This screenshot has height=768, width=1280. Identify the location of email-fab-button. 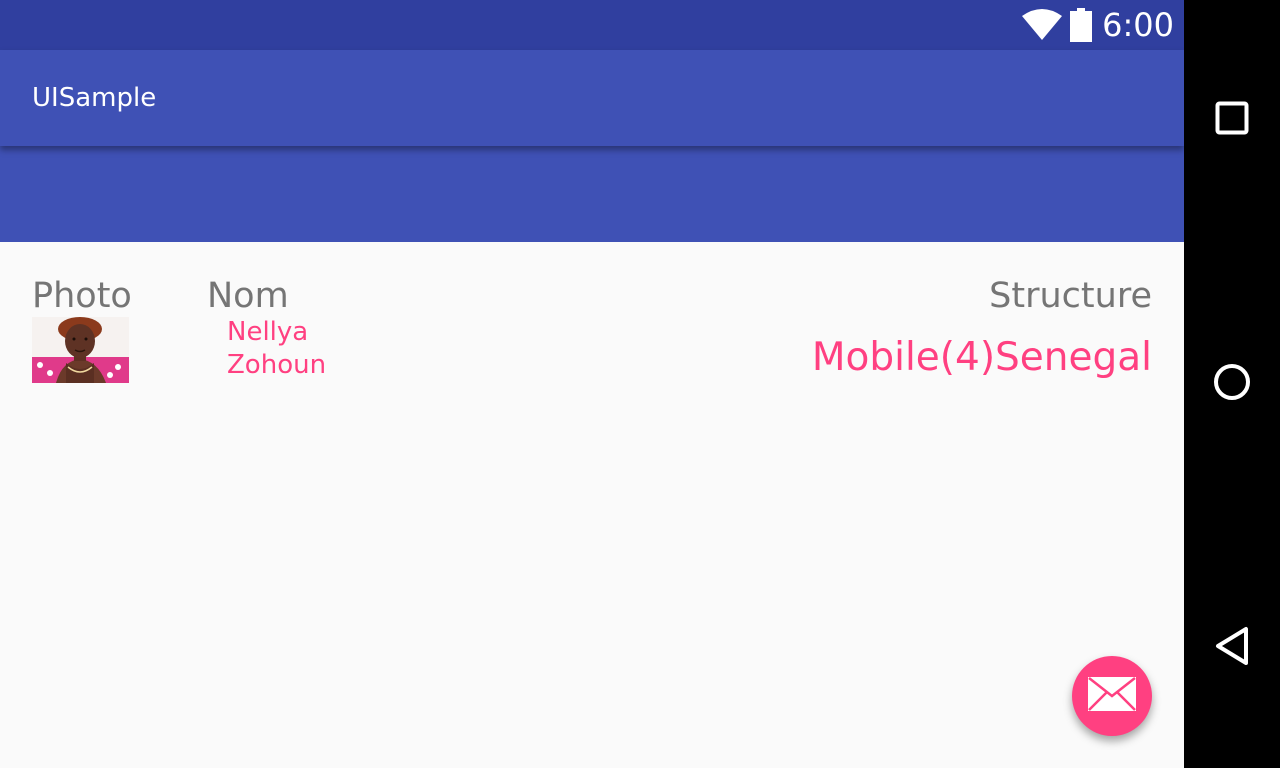
(1112, 696).